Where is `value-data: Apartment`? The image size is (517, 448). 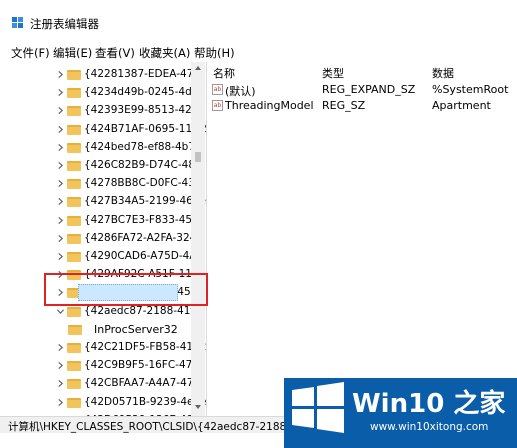
value-data: Apartment is located at coordinates (461, 105).